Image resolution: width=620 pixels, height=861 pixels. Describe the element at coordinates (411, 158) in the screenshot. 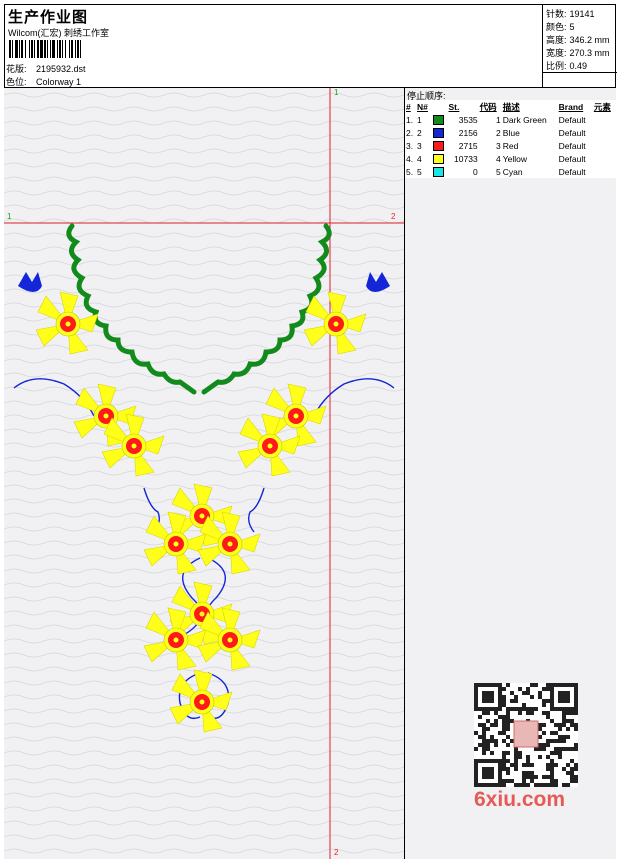

I see `row-index: 4.` at that location.